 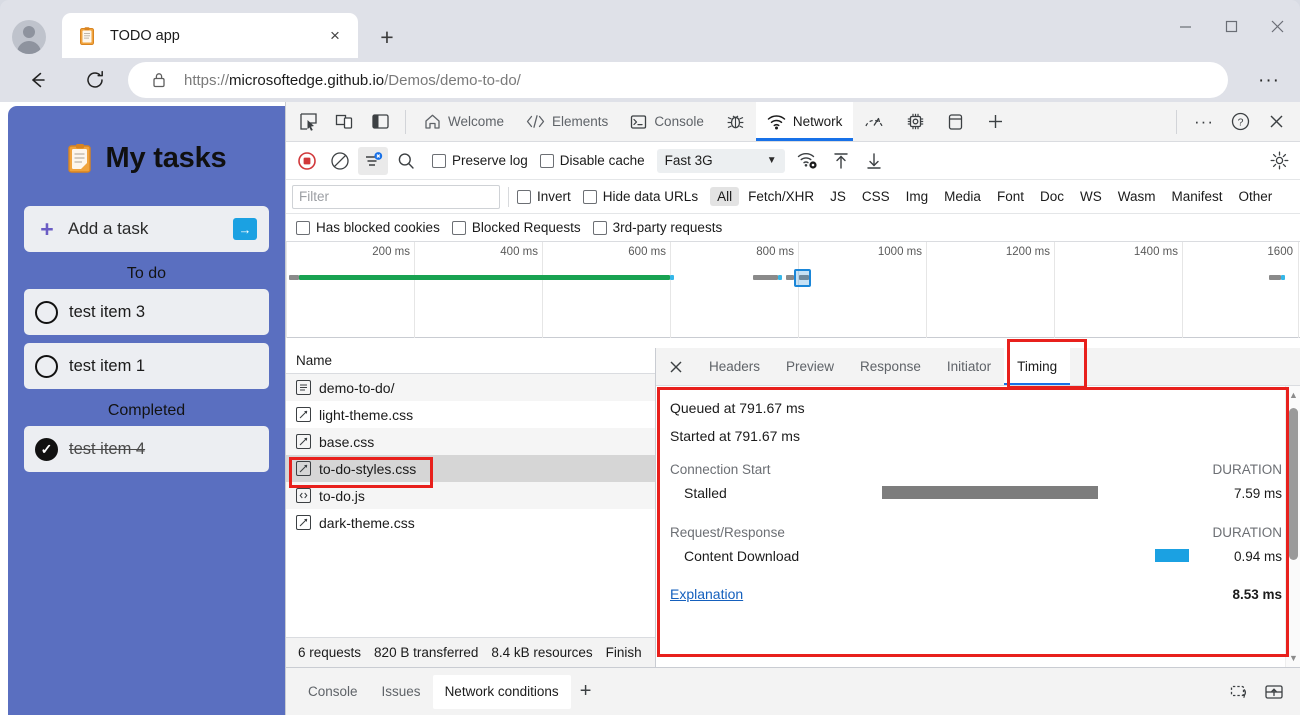 What do you see at coordinates (387, 37) in the screenshot?
I see `new-tab-button: +` at bounding box center [387, 37].